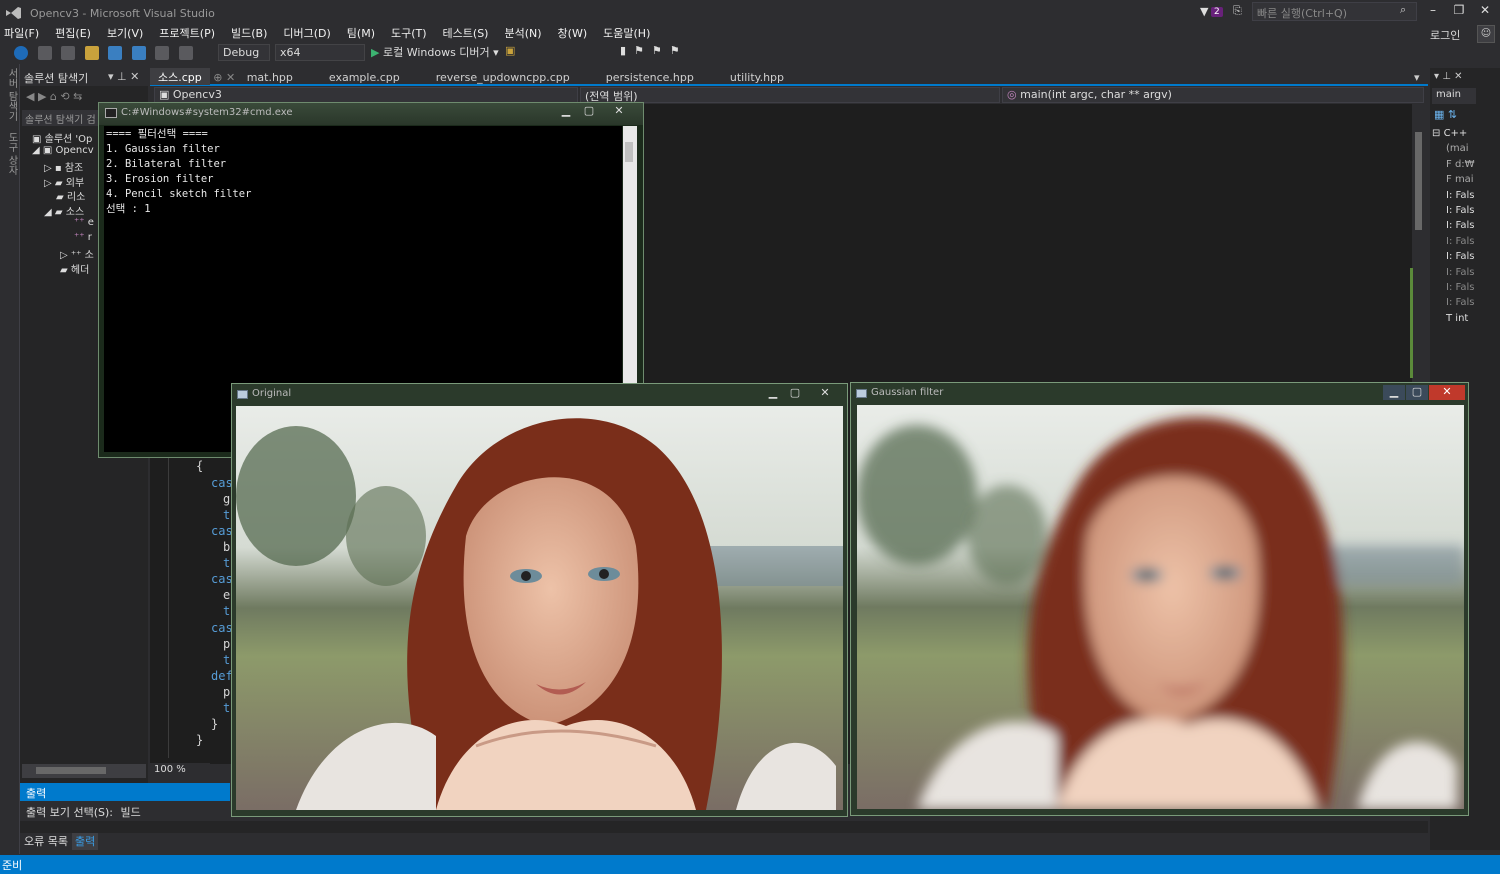 This screenshot has width=1500, height=874. What do you see at coordinates (11, 94) in the screenshot?
I see `server-explorer-tab: 서버 탐색기` at bounding box center [11, 94].